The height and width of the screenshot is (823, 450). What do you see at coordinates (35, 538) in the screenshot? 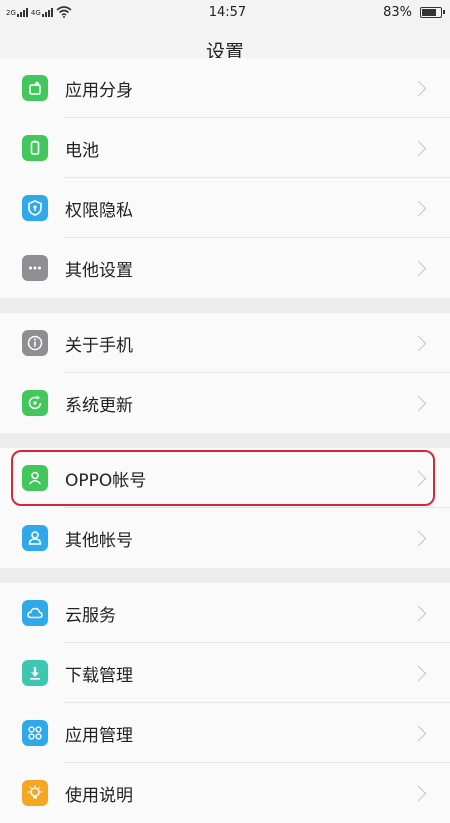
I see `user-outline-icon` at bounding box center [35, 538].